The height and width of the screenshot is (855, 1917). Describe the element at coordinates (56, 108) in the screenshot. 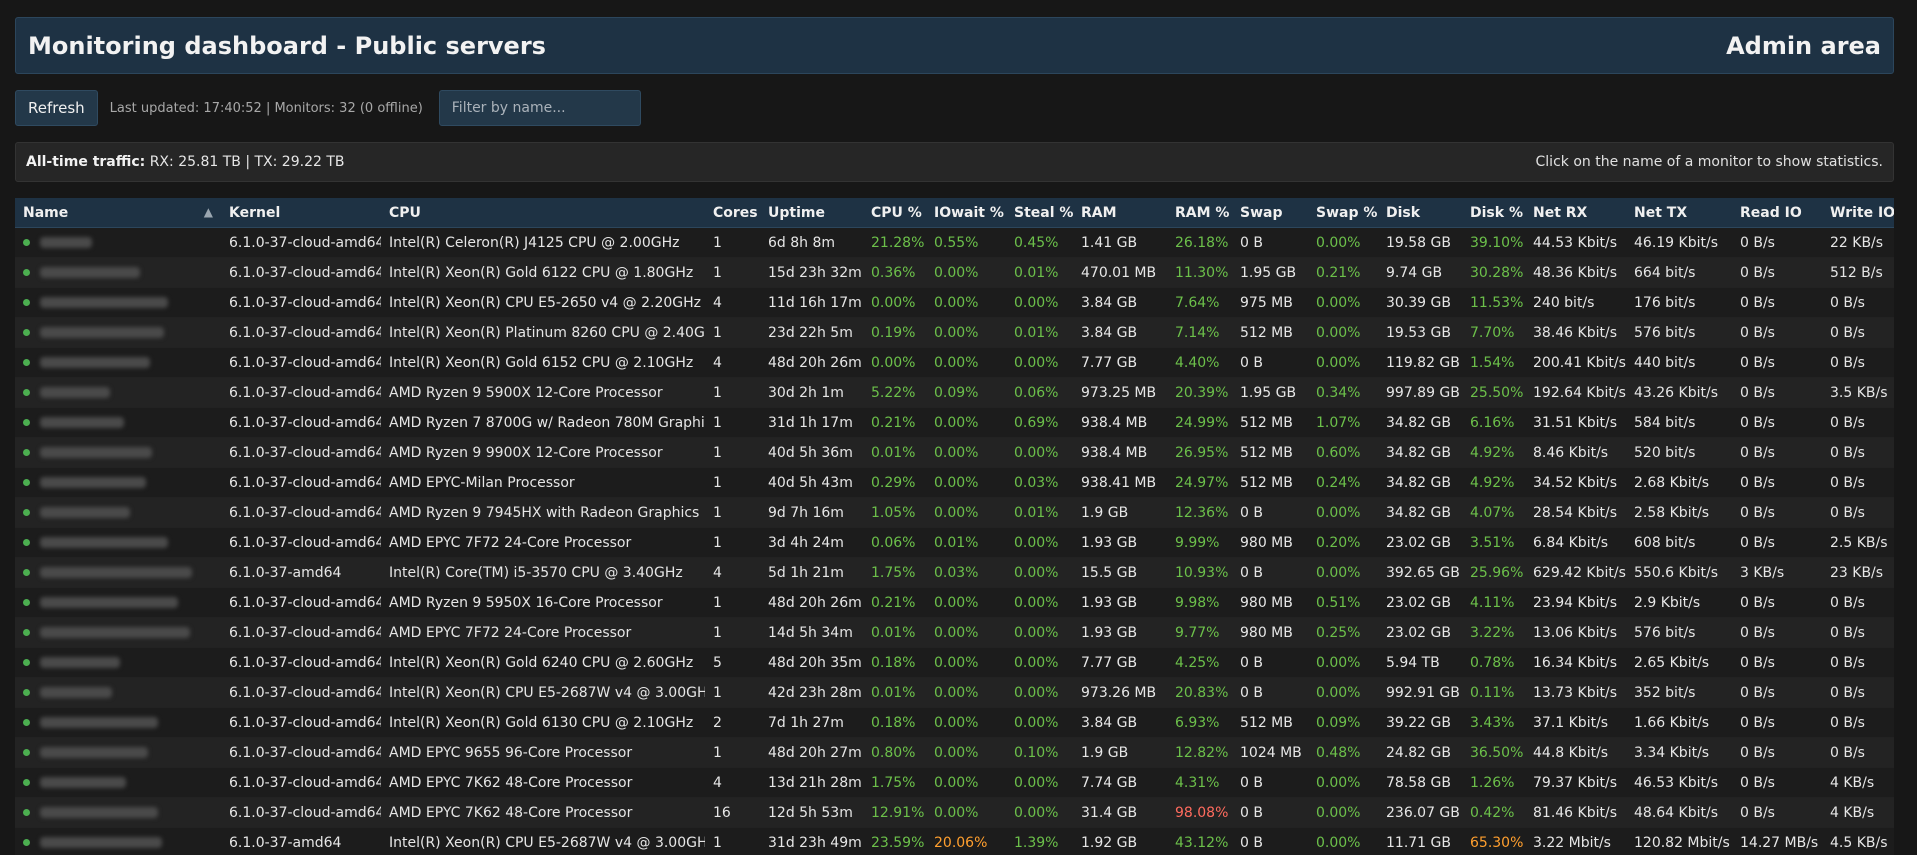

I see `refresh-button: Refresh` at that location.